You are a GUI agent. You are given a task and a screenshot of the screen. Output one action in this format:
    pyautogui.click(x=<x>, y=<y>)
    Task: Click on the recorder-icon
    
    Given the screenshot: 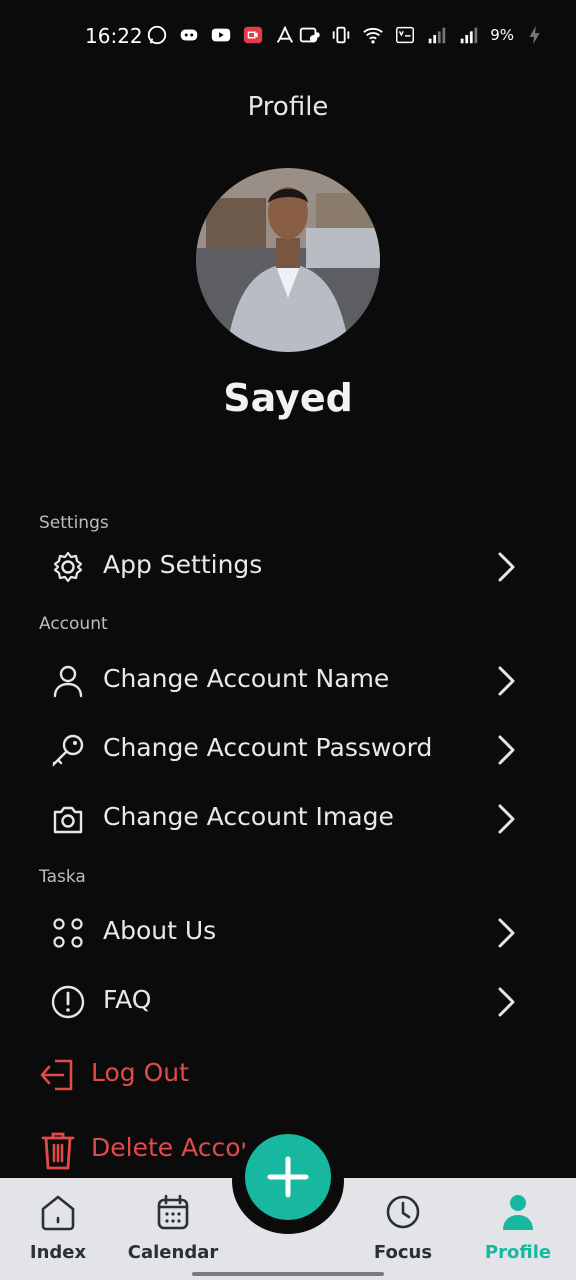 What is the action you would take?
    pyautogui.click(x=253, y=35)
    